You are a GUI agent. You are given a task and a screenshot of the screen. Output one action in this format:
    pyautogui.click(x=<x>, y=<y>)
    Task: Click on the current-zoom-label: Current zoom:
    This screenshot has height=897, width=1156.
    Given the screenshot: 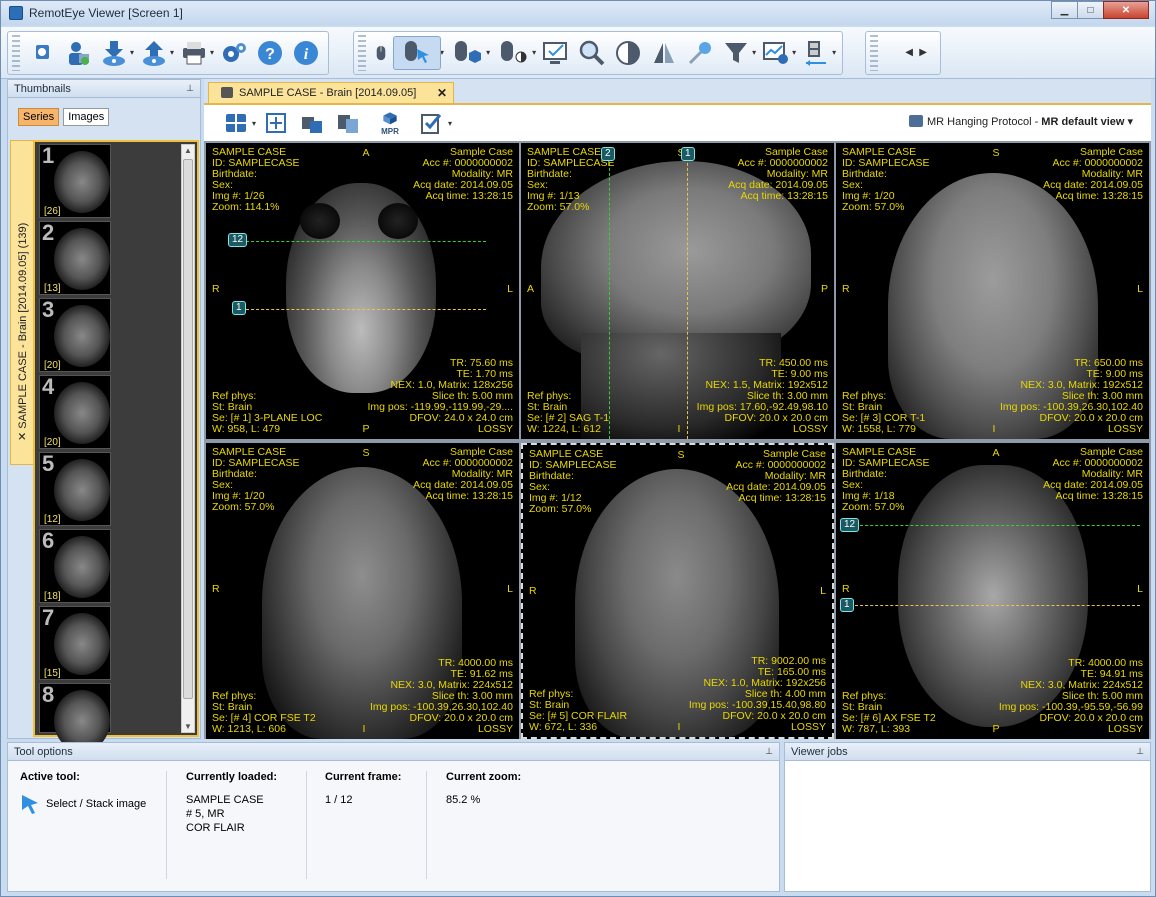 What is the action you would take?
    pyautogui.click(x=484, y=777)
    